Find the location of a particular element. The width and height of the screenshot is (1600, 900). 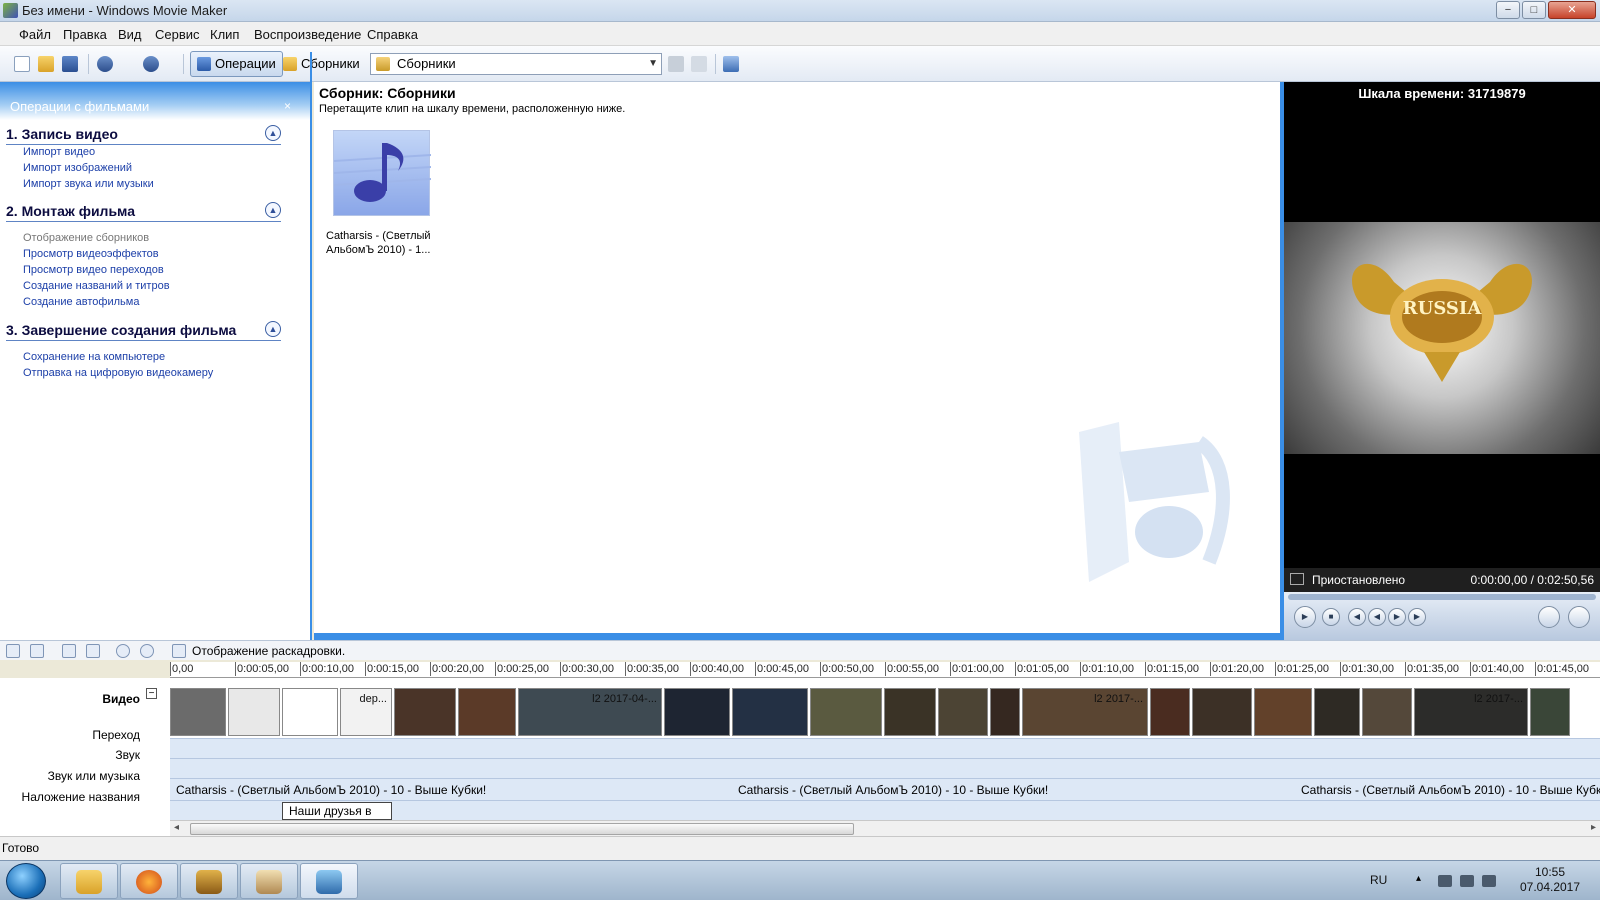

operations-button: Операции is located at coordinates (236, 64).